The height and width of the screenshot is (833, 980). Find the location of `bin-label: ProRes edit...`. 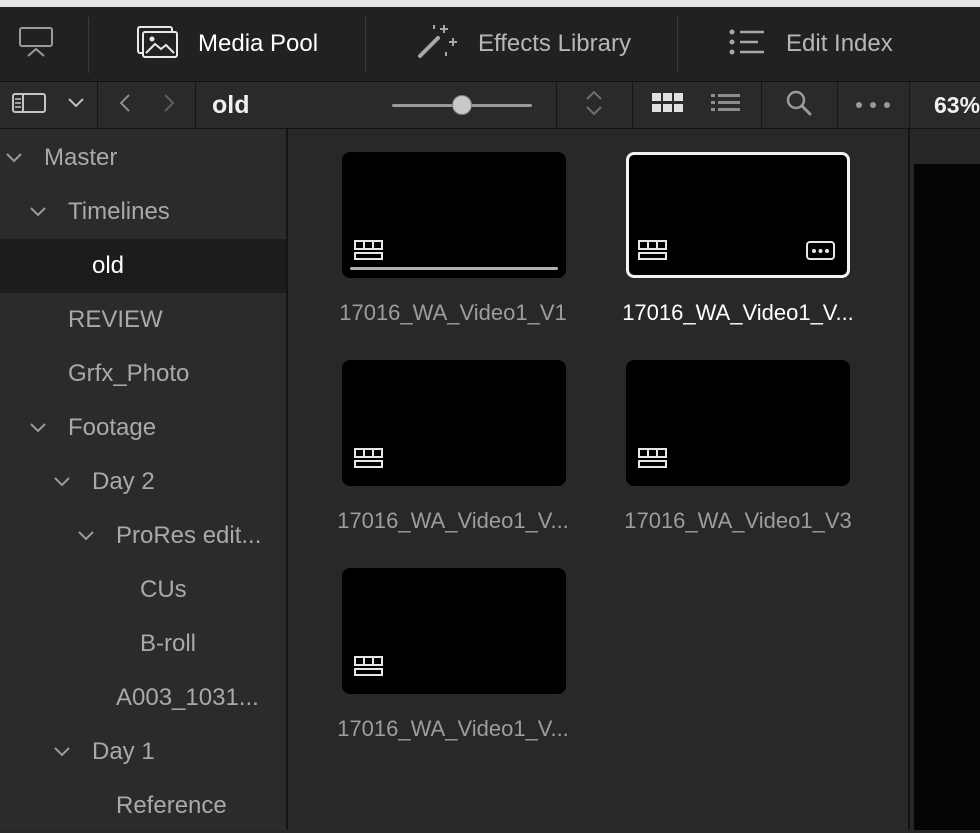

bin-label: ProRes edit... is located at coordinates (189, 535).